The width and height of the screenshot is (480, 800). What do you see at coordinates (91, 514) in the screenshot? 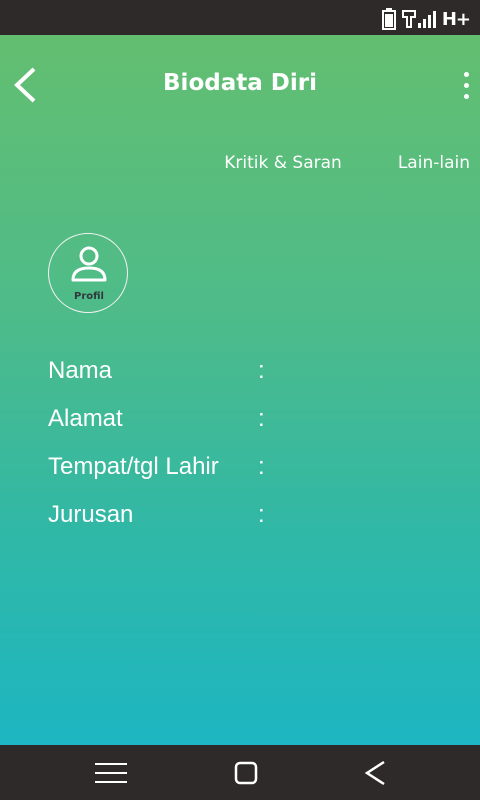
I see `field-label: Jurusan` at bounding box center [91, 514].